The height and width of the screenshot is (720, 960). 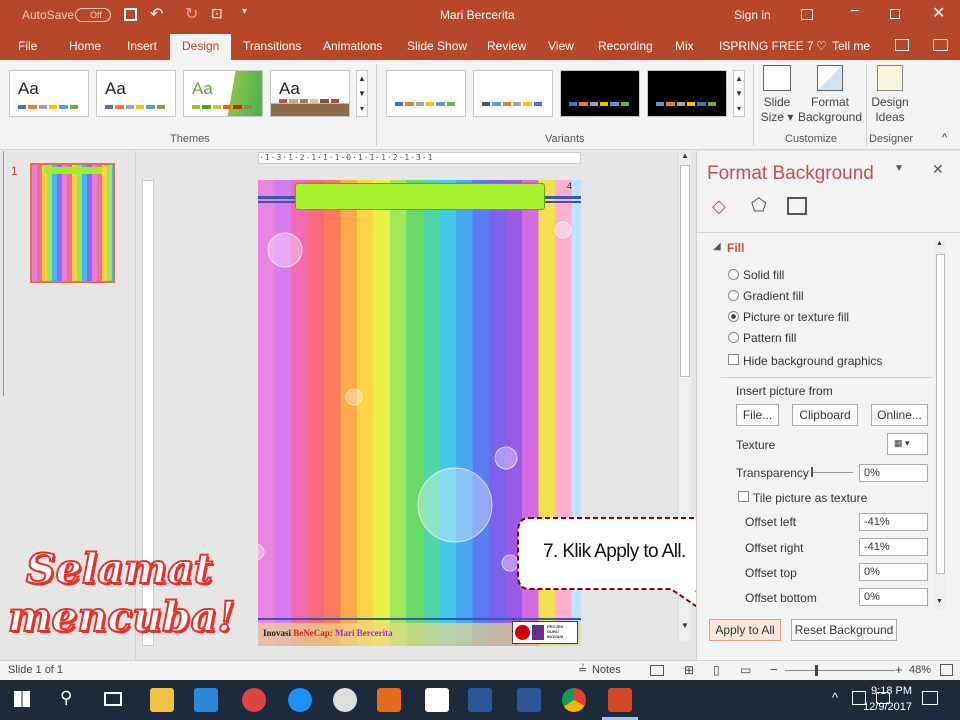 I want to click on theme-integral: Aa, so click(x=310, y=93).